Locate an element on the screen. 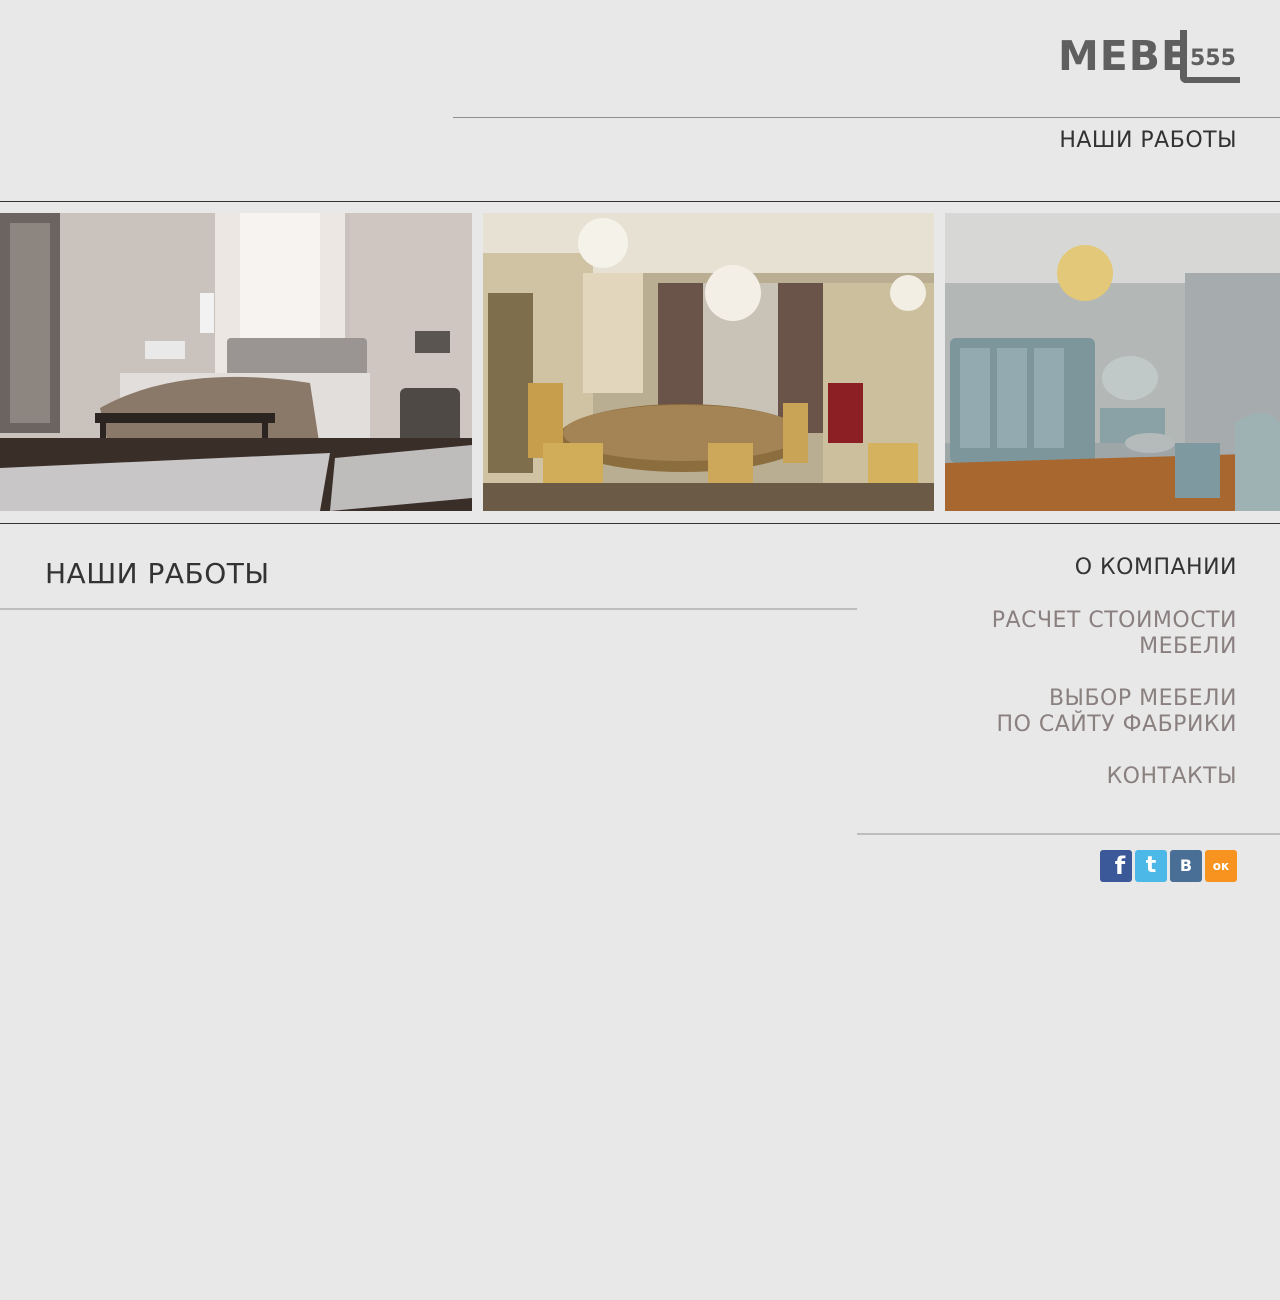 The width and height of the screenshot is (1280, 1300). gallery-image-bedroom is located at coordinates (236, 362).